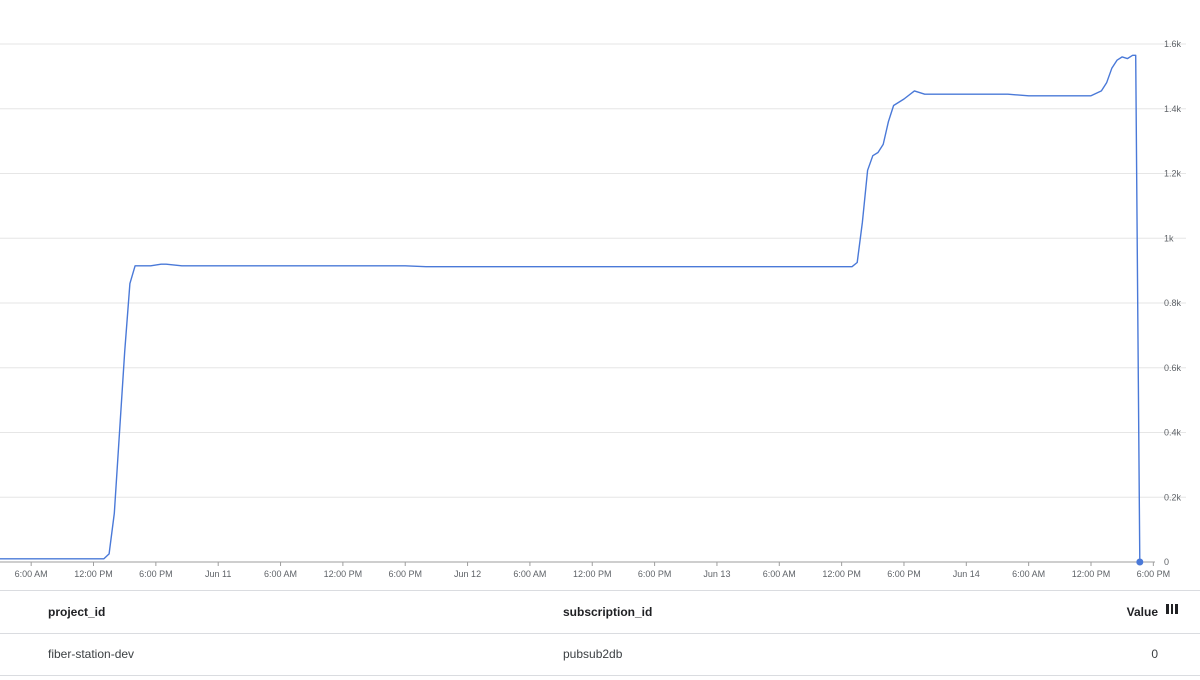 Image resolution: width=1200 pixels, height=680 pixels. Describe the element at coordinates (1154, 654) in the screenshot. I see `cell-value: 0` at that location.